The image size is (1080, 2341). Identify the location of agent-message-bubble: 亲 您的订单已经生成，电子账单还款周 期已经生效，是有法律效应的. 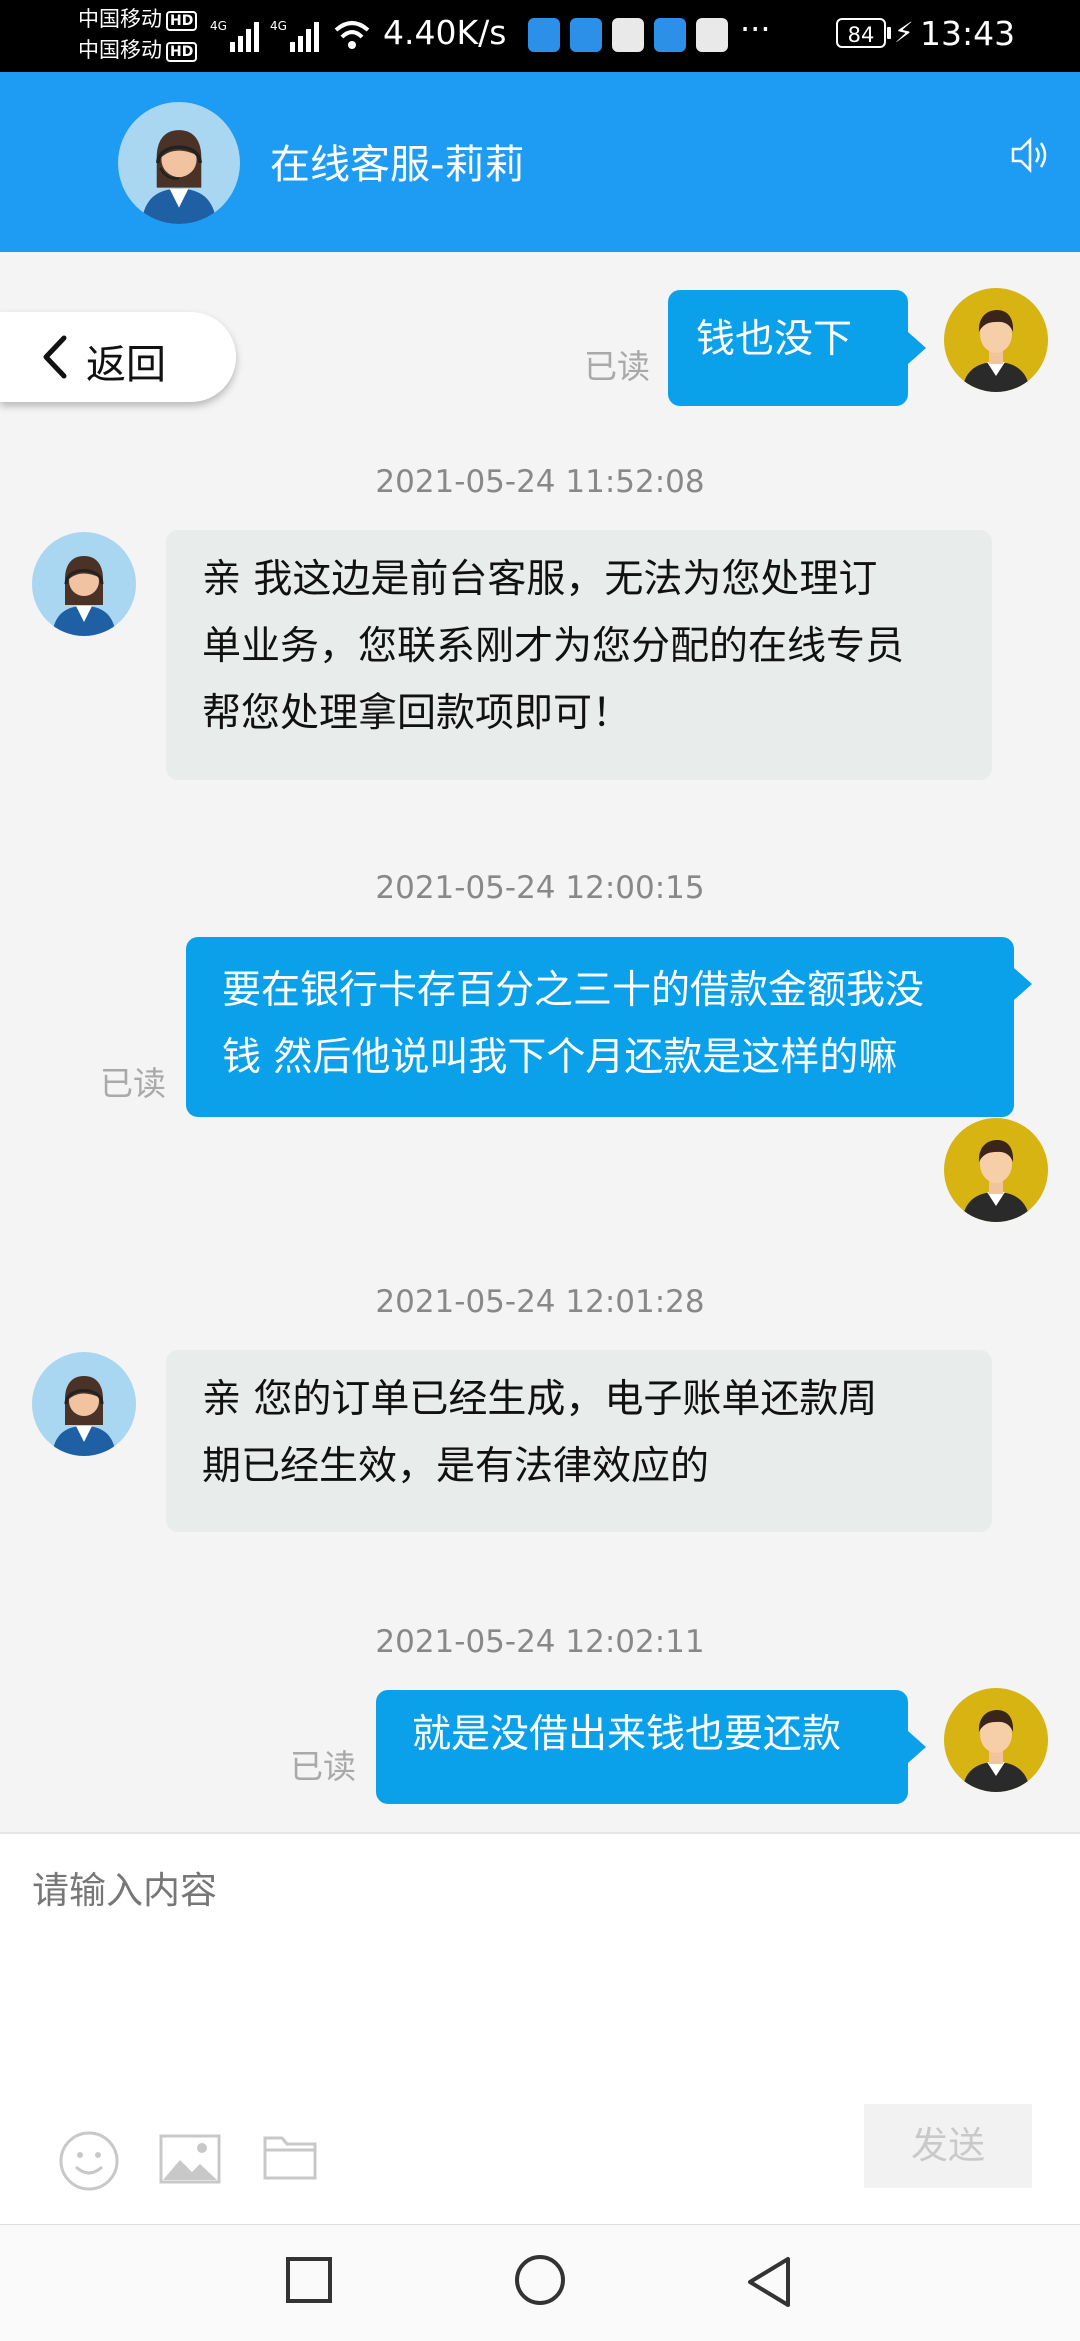
(579, 1441).